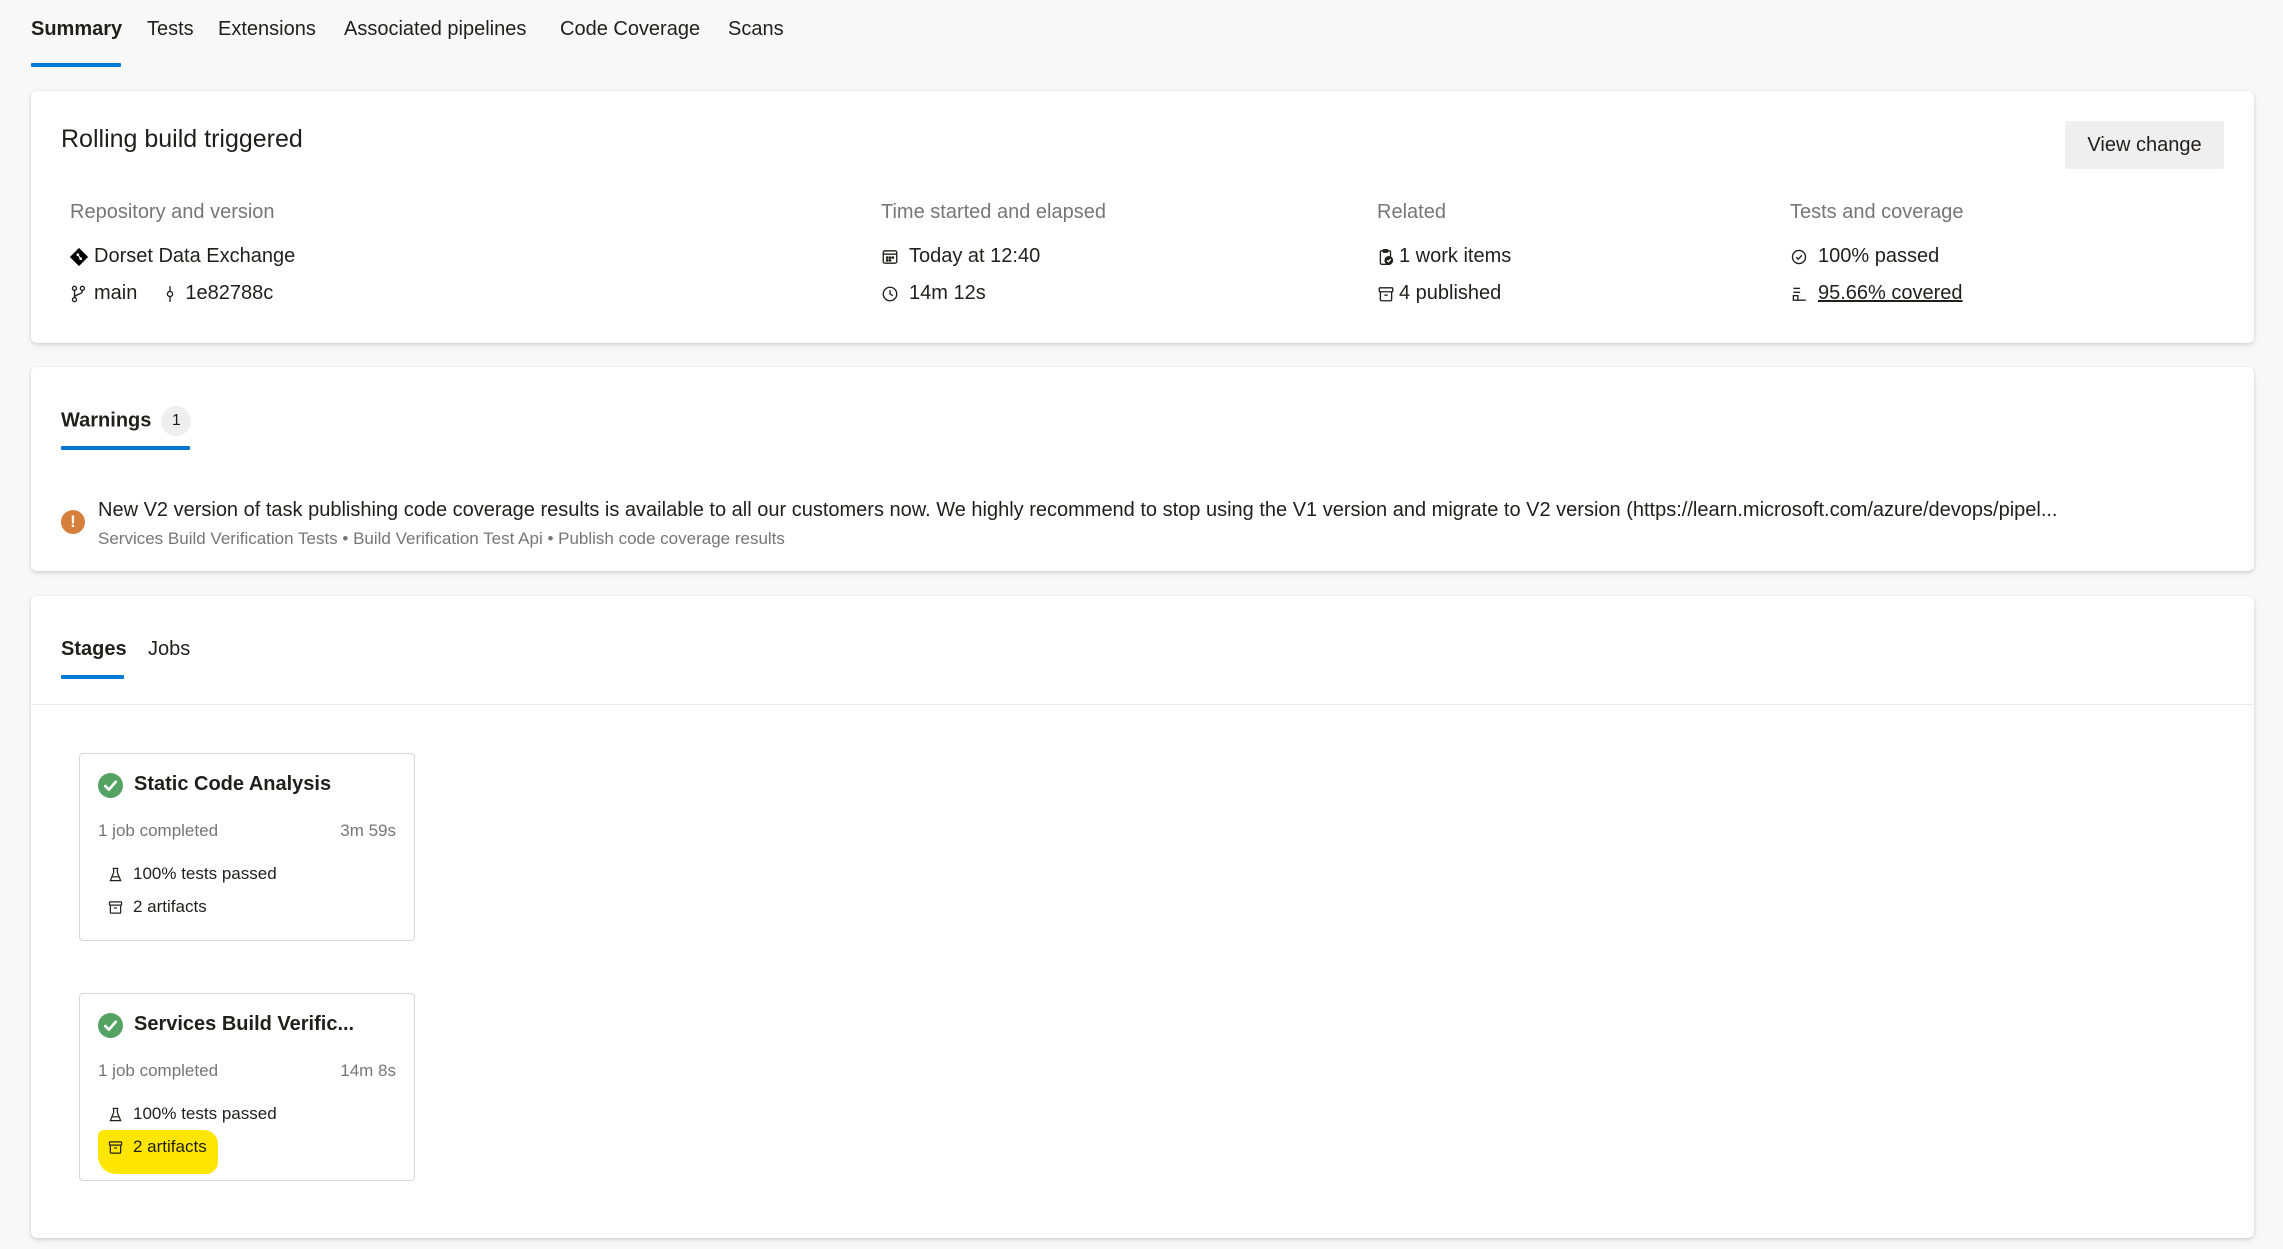 The image size is (2283, 1249). What do you see at coordinates (890, 257) in the screenshot?
I see `calendar-icon` at bounding box center [890, 257].